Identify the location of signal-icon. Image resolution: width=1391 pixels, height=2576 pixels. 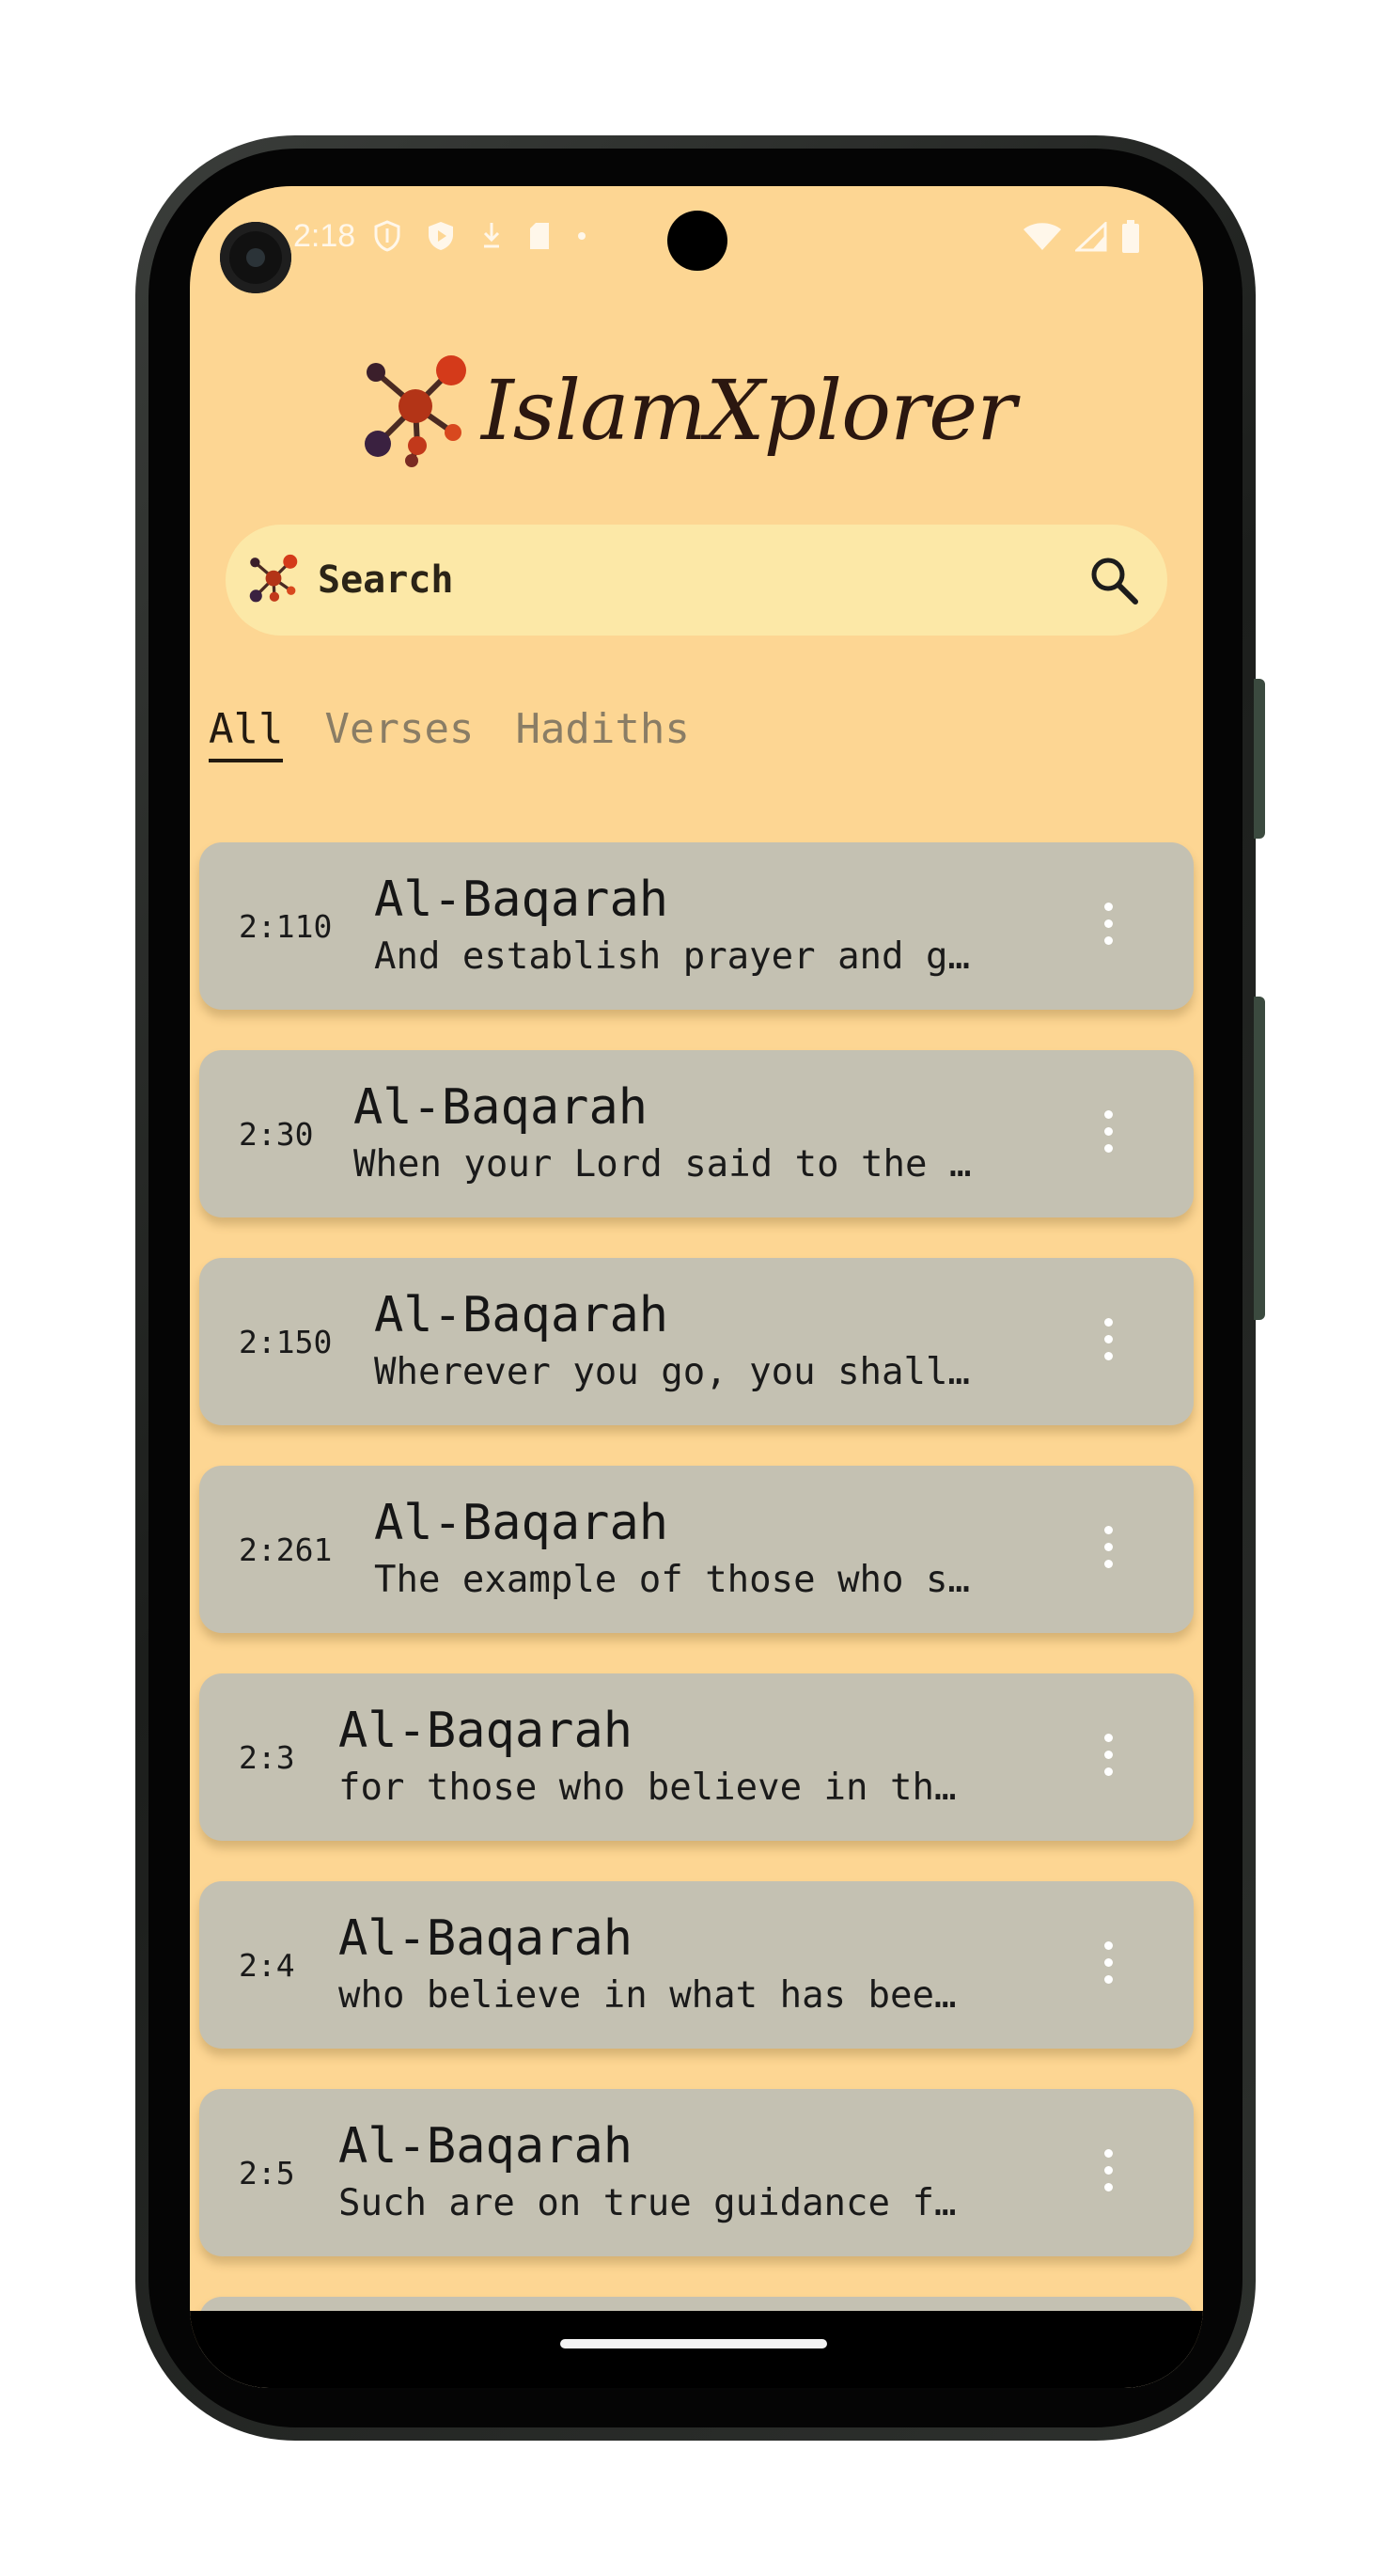
(1091, 237).